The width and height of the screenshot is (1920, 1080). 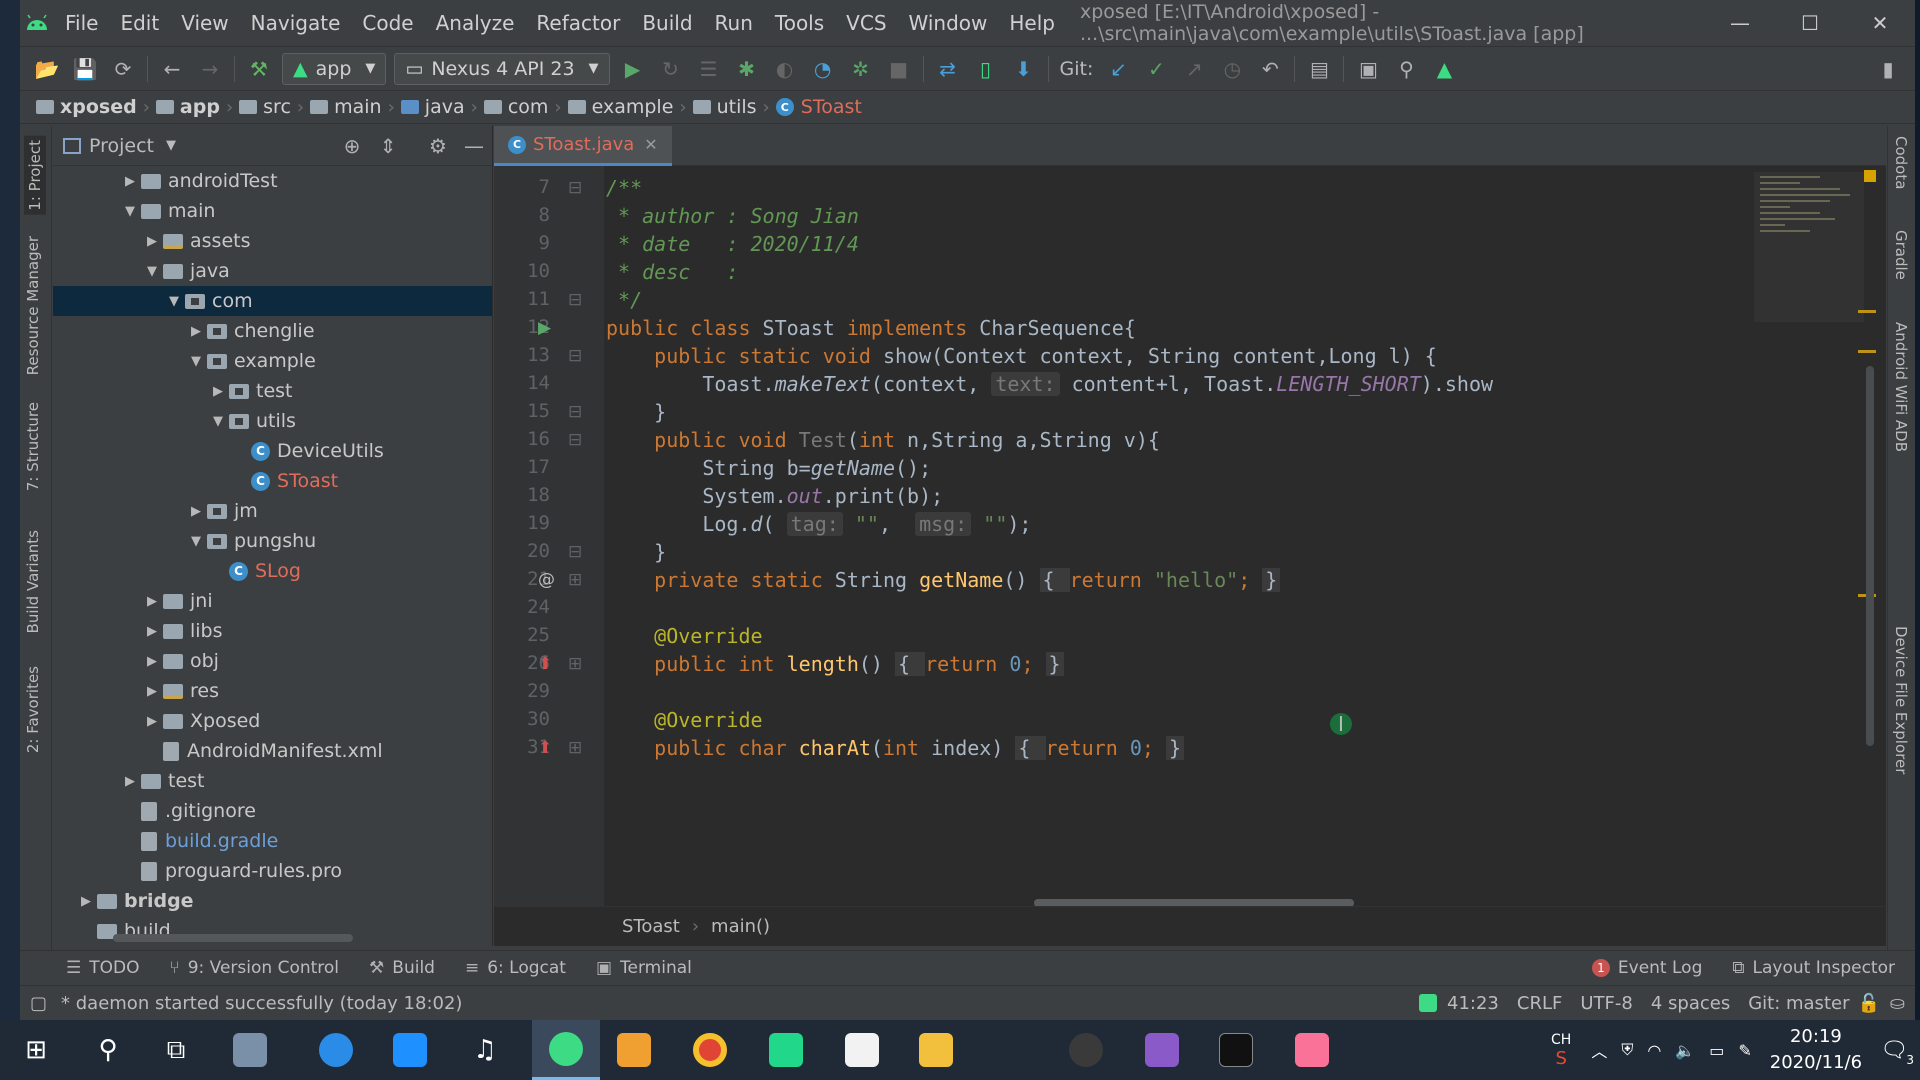 I want to click on git-update-icon: ↙, so click(x=1118, y=69).